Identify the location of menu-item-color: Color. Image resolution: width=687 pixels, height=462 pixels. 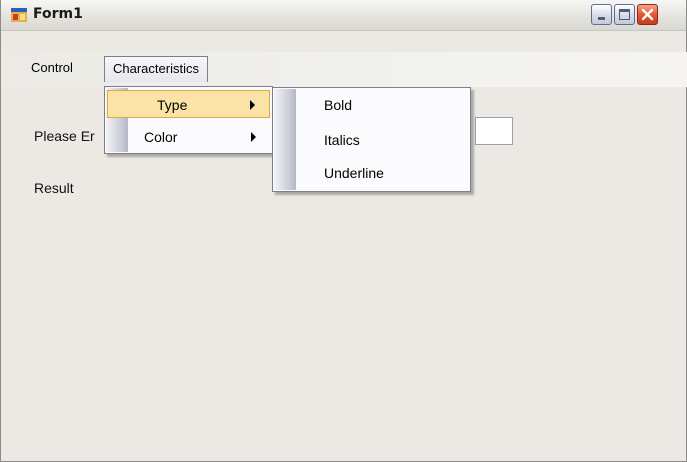
(188, 137).